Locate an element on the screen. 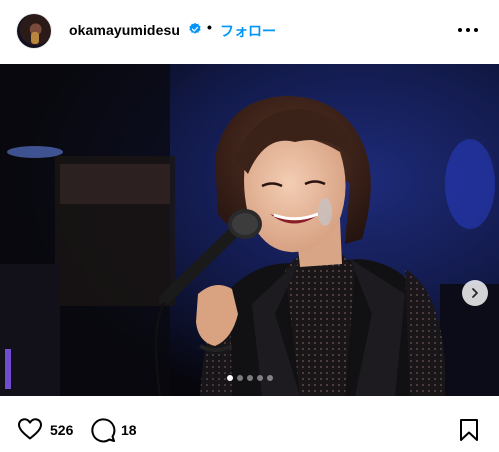 This screenshot has width=499, height=452. post-actions: 526 18 is located at coordinates (249, 430).